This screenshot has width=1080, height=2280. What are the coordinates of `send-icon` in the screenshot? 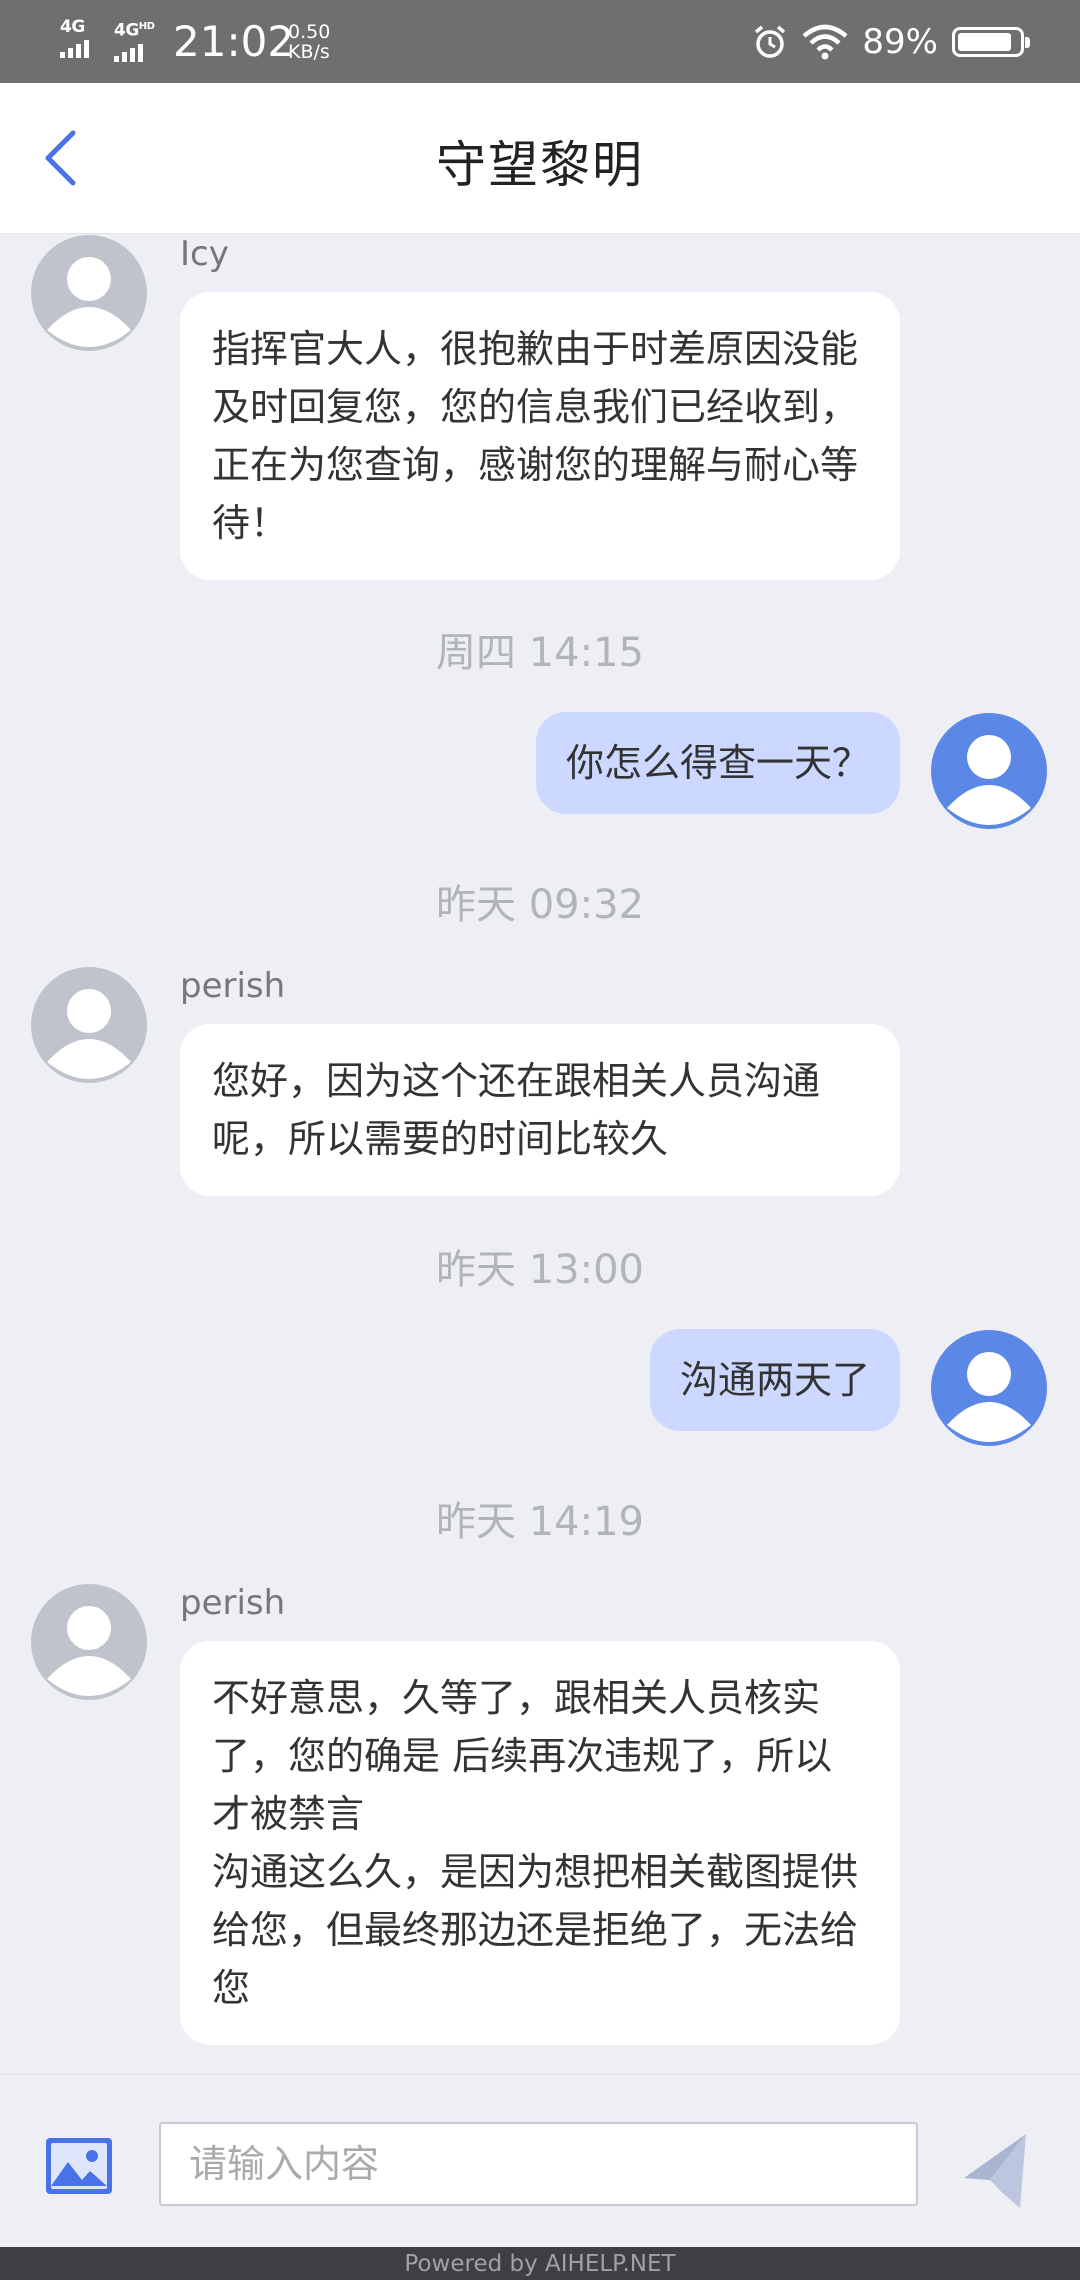 It's located at (995, 2171).